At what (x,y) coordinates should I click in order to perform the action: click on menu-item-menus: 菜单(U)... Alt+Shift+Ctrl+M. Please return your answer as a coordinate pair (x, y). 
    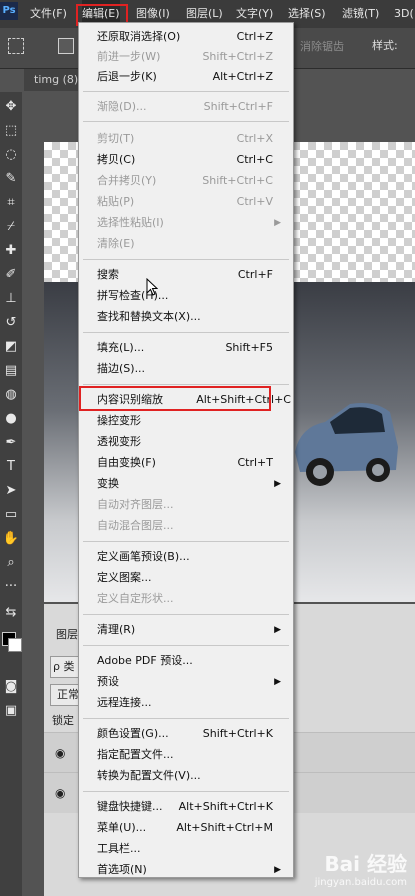
    Looking at the image, I should click on (190, 828).